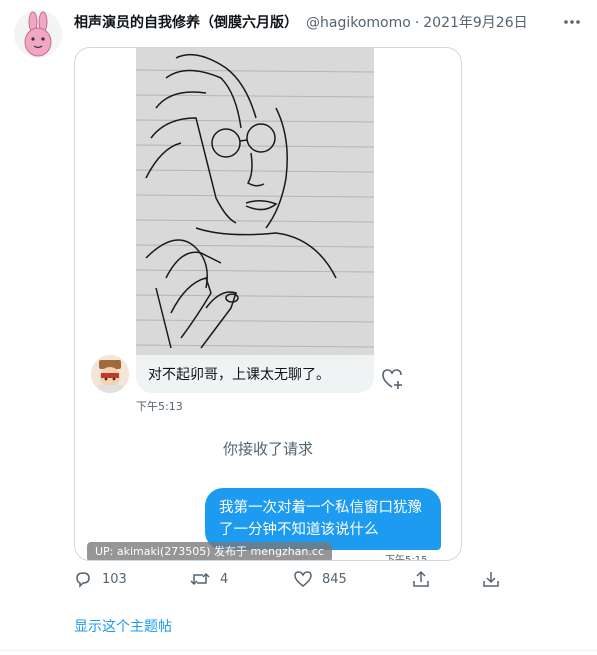 The height and width of the screenshot is (655, 597). What do you see at coordinates (298, 650) in the screenshot?
I see `bottom-divider` at bounding box center [298, 650].